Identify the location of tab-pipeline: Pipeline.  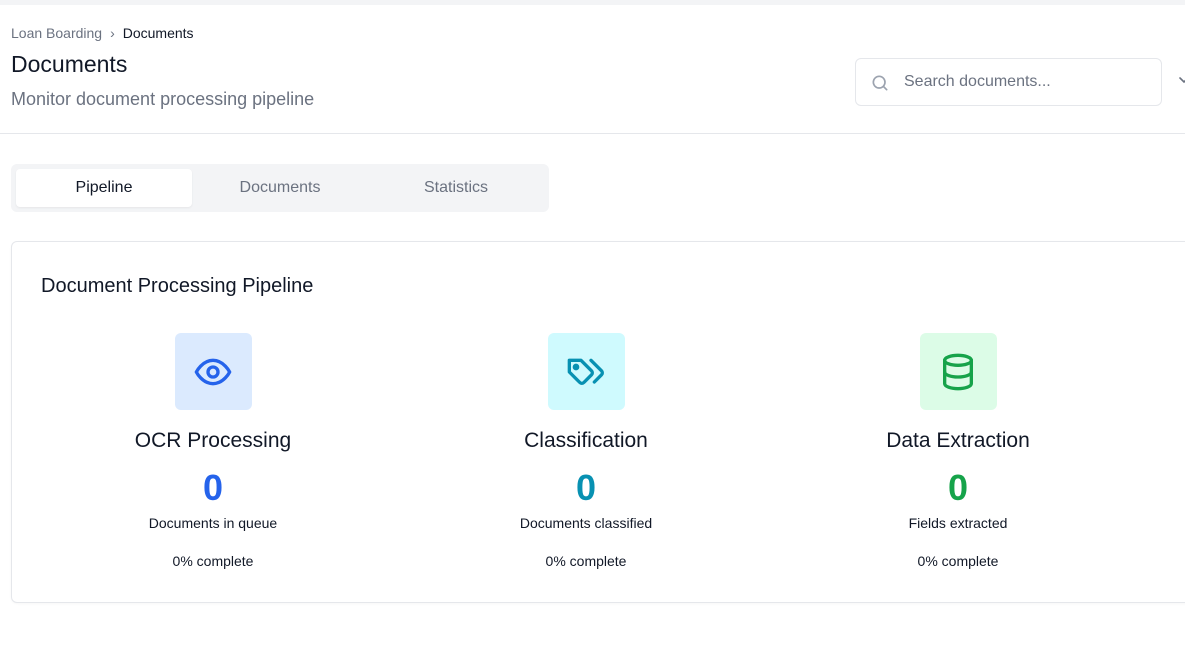
(104, 188).